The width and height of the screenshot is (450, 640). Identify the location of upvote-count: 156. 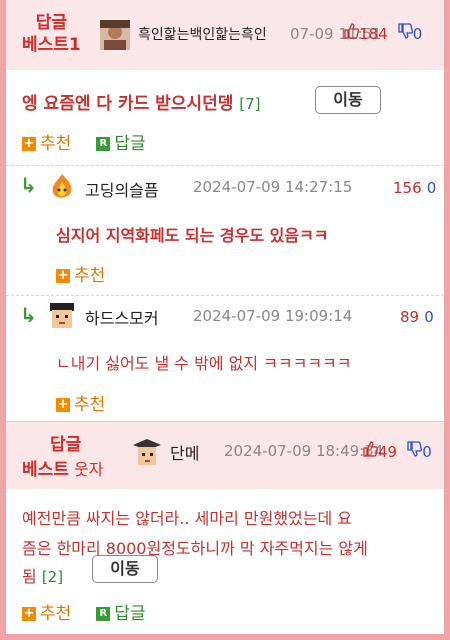
(407, 188).